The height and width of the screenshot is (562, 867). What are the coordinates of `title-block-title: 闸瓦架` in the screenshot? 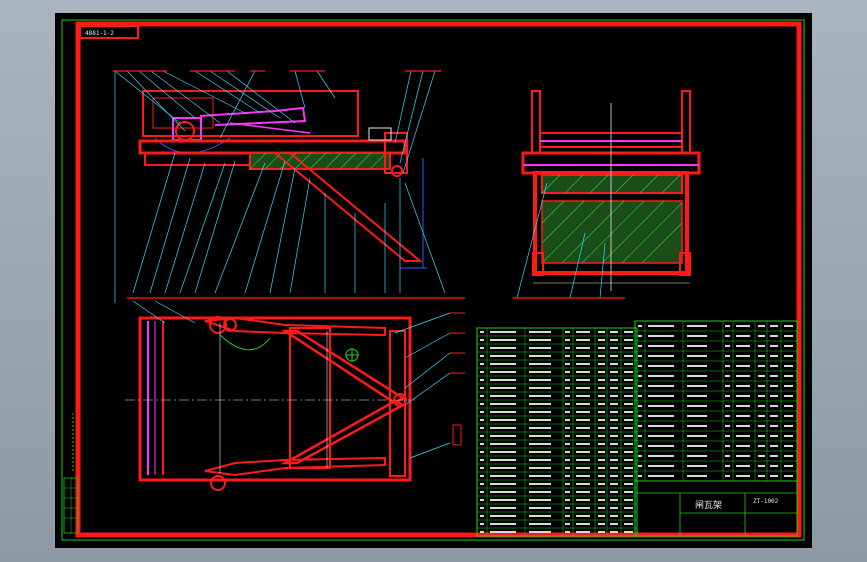 It's located at (708, 505).